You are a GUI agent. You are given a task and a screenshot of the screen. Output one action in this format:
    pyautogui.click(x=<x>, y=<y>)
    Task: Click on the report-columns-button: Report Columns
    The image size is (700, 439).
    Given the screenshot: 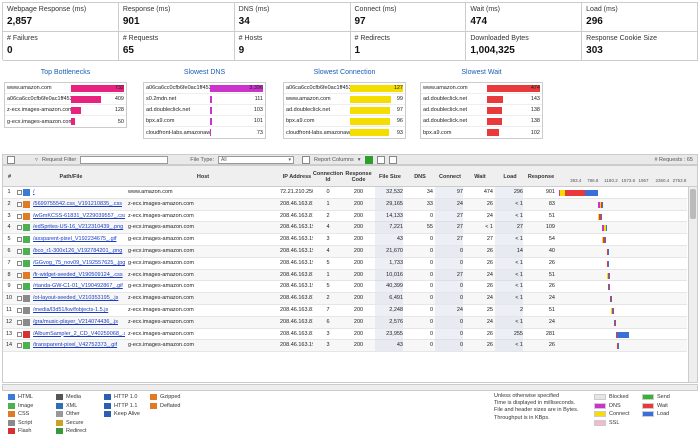 What is the action you would take?
    pyautogui.click(x=334, y=160)
    